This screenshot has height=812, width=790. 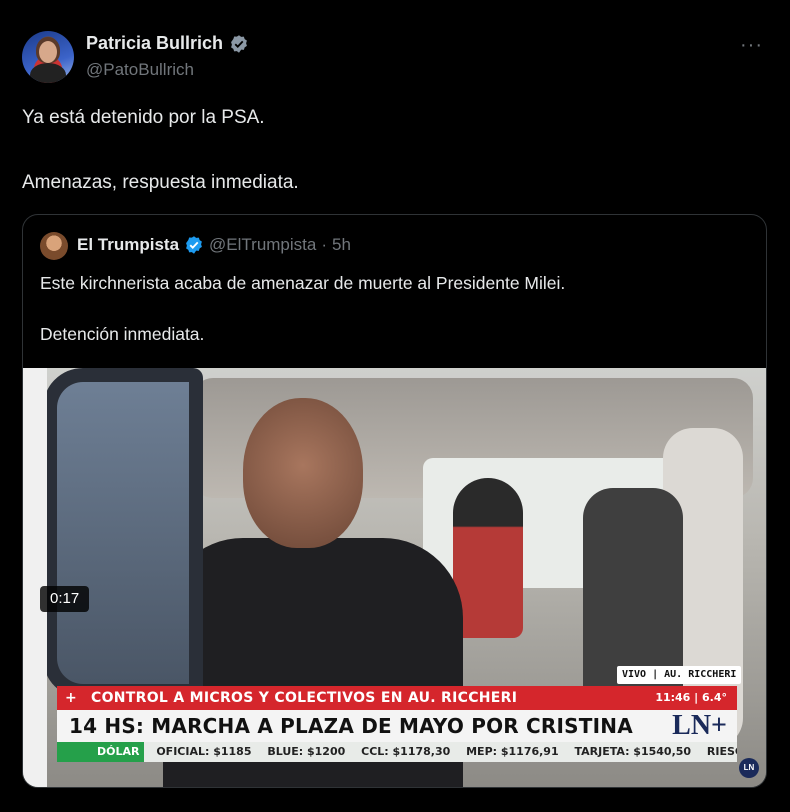 What do you see at coordinates (128, 245) in the screenshot?
I see `quoted-name: El Trumpista` at bounding box center [128, 245].